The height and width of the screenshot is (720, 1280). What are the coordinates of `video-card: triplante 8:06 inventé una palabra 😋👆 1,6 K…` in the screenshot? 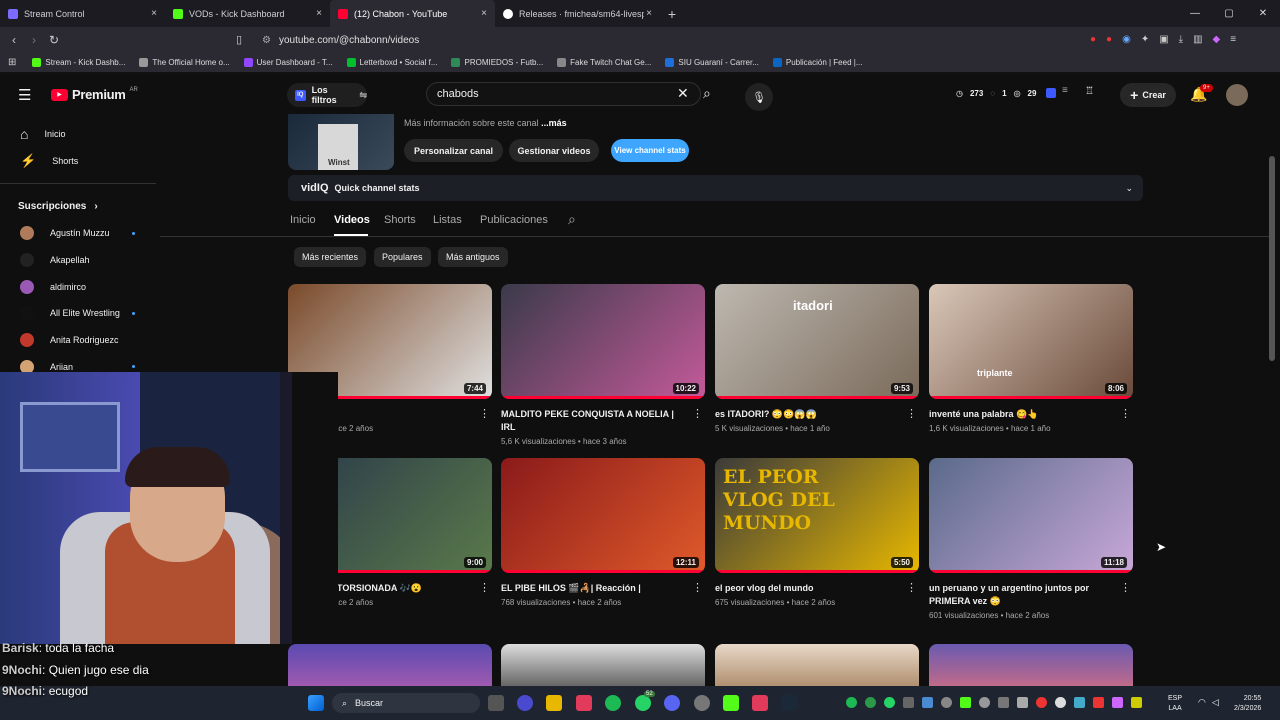 It's located at (1031, 358).